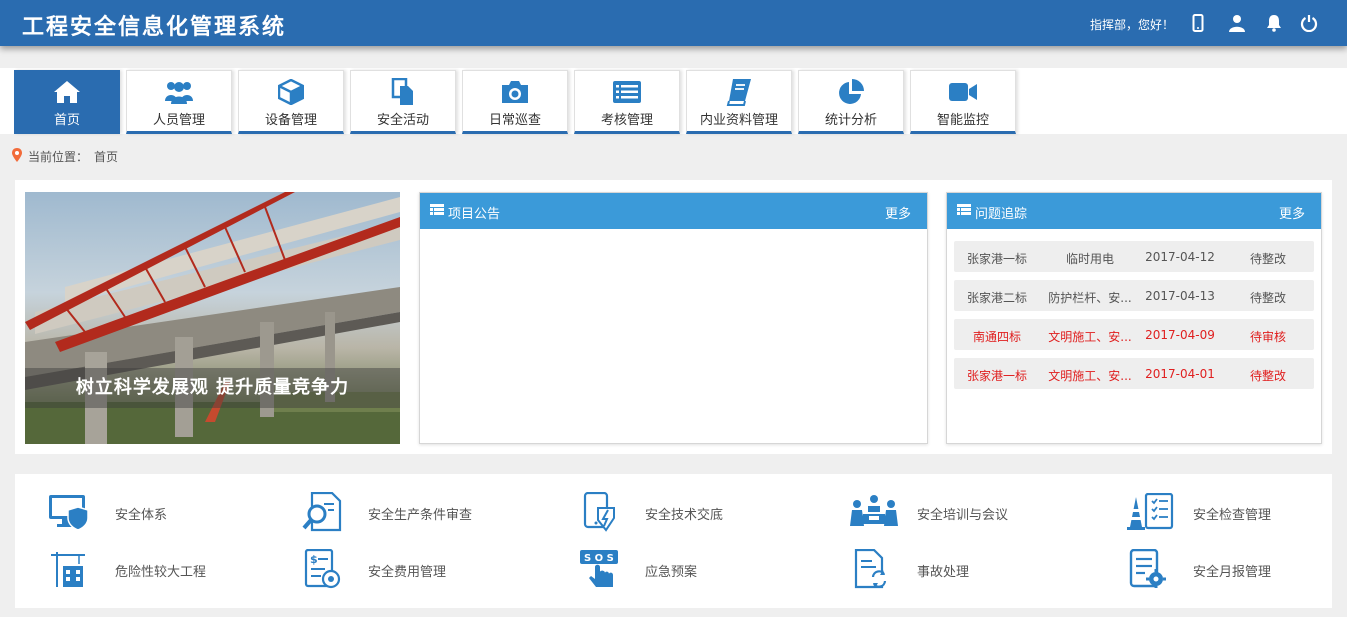  I want to click on camera-icon, so click(515, 92).